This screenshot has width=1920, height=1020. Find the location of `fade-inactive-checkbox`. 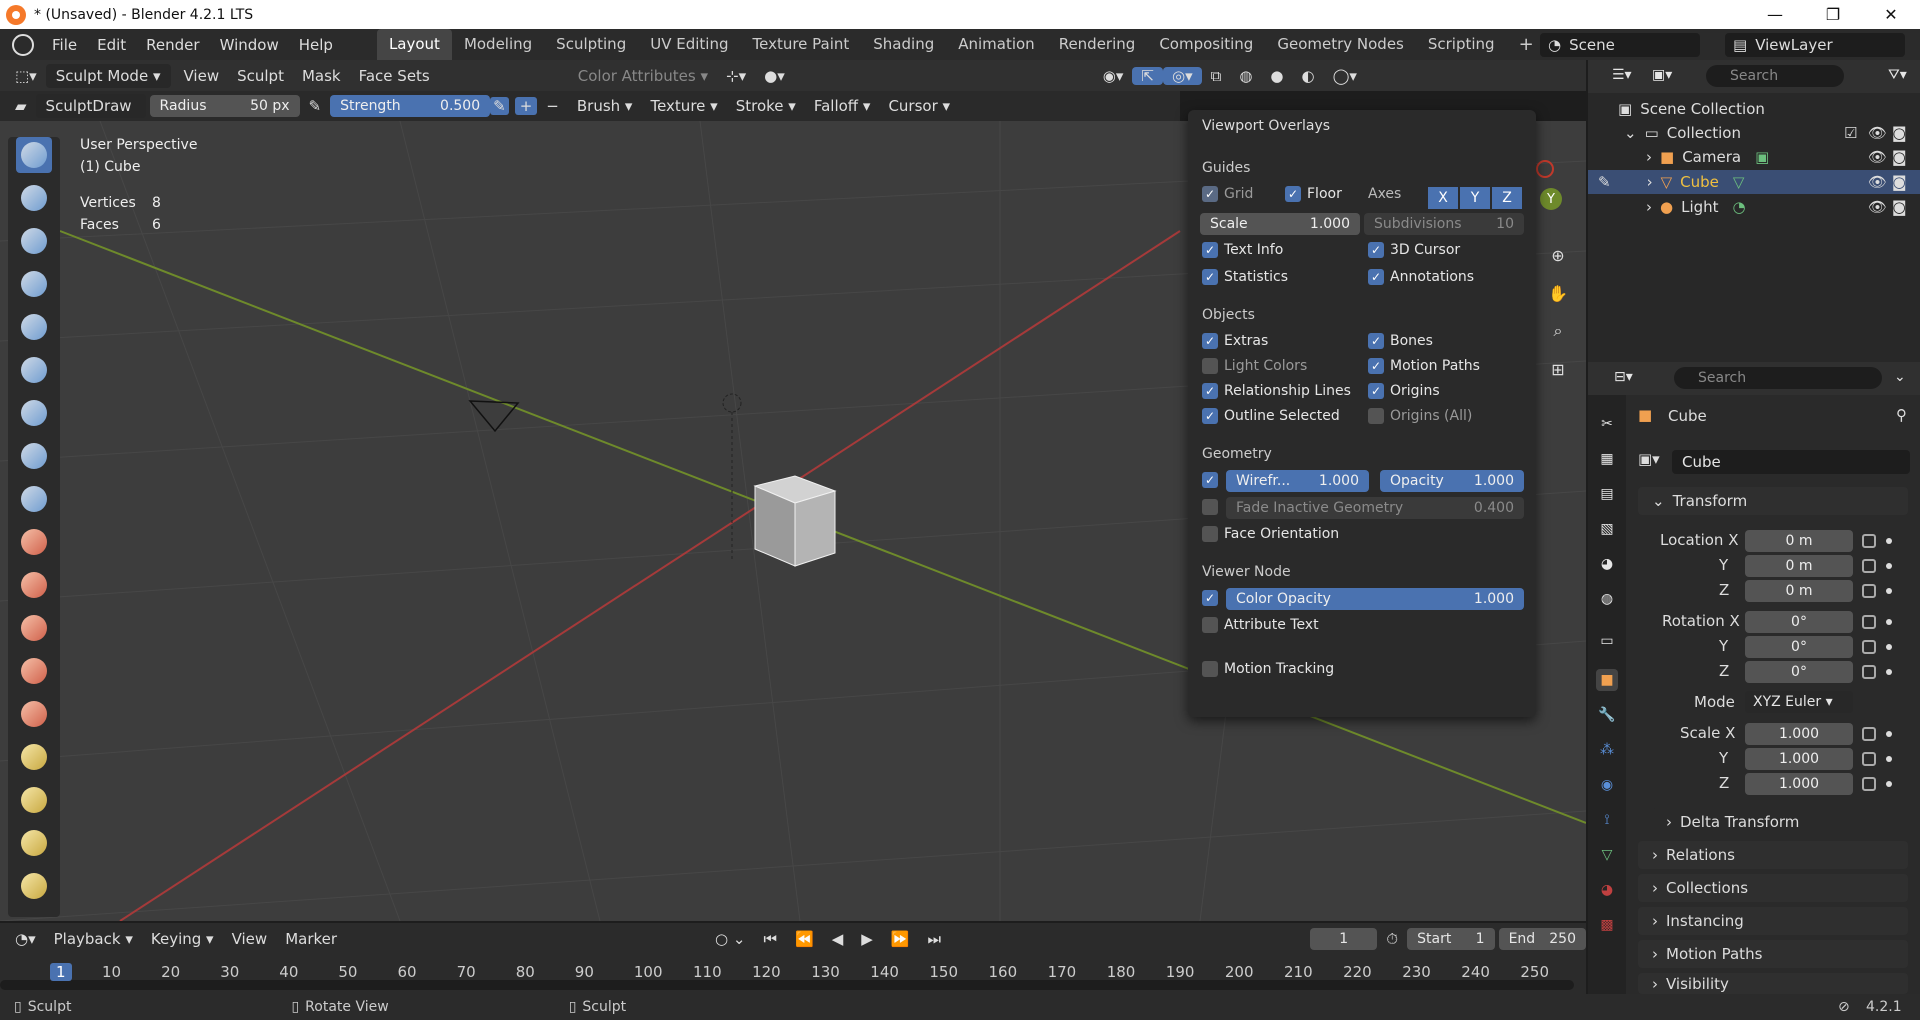

fade-inactive-checkbox is located at coordinates (1213, 507).